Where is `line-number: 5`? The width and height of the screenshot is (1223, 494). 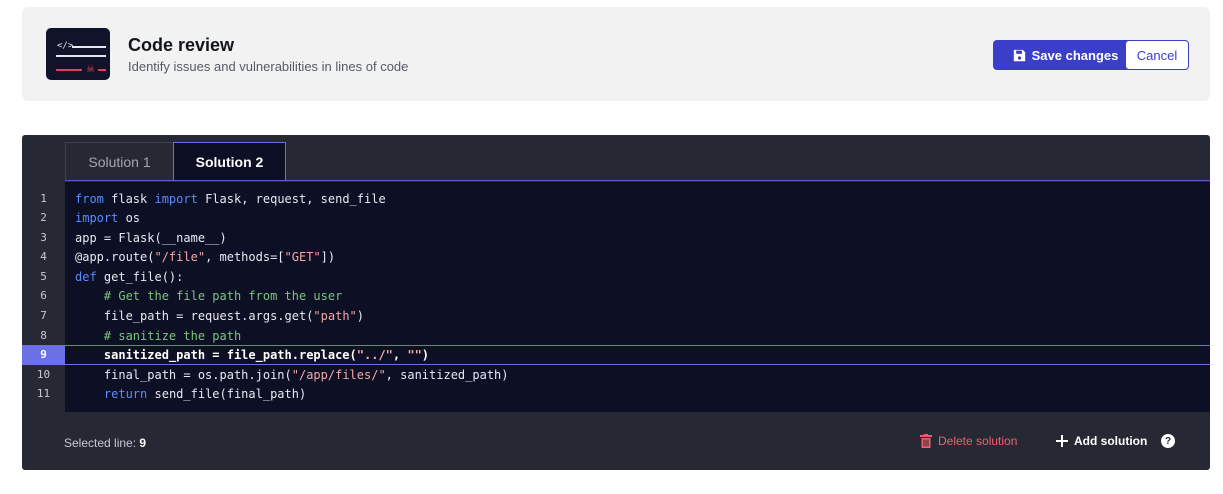
line-number: 5 is located at coordinates (43, 277).